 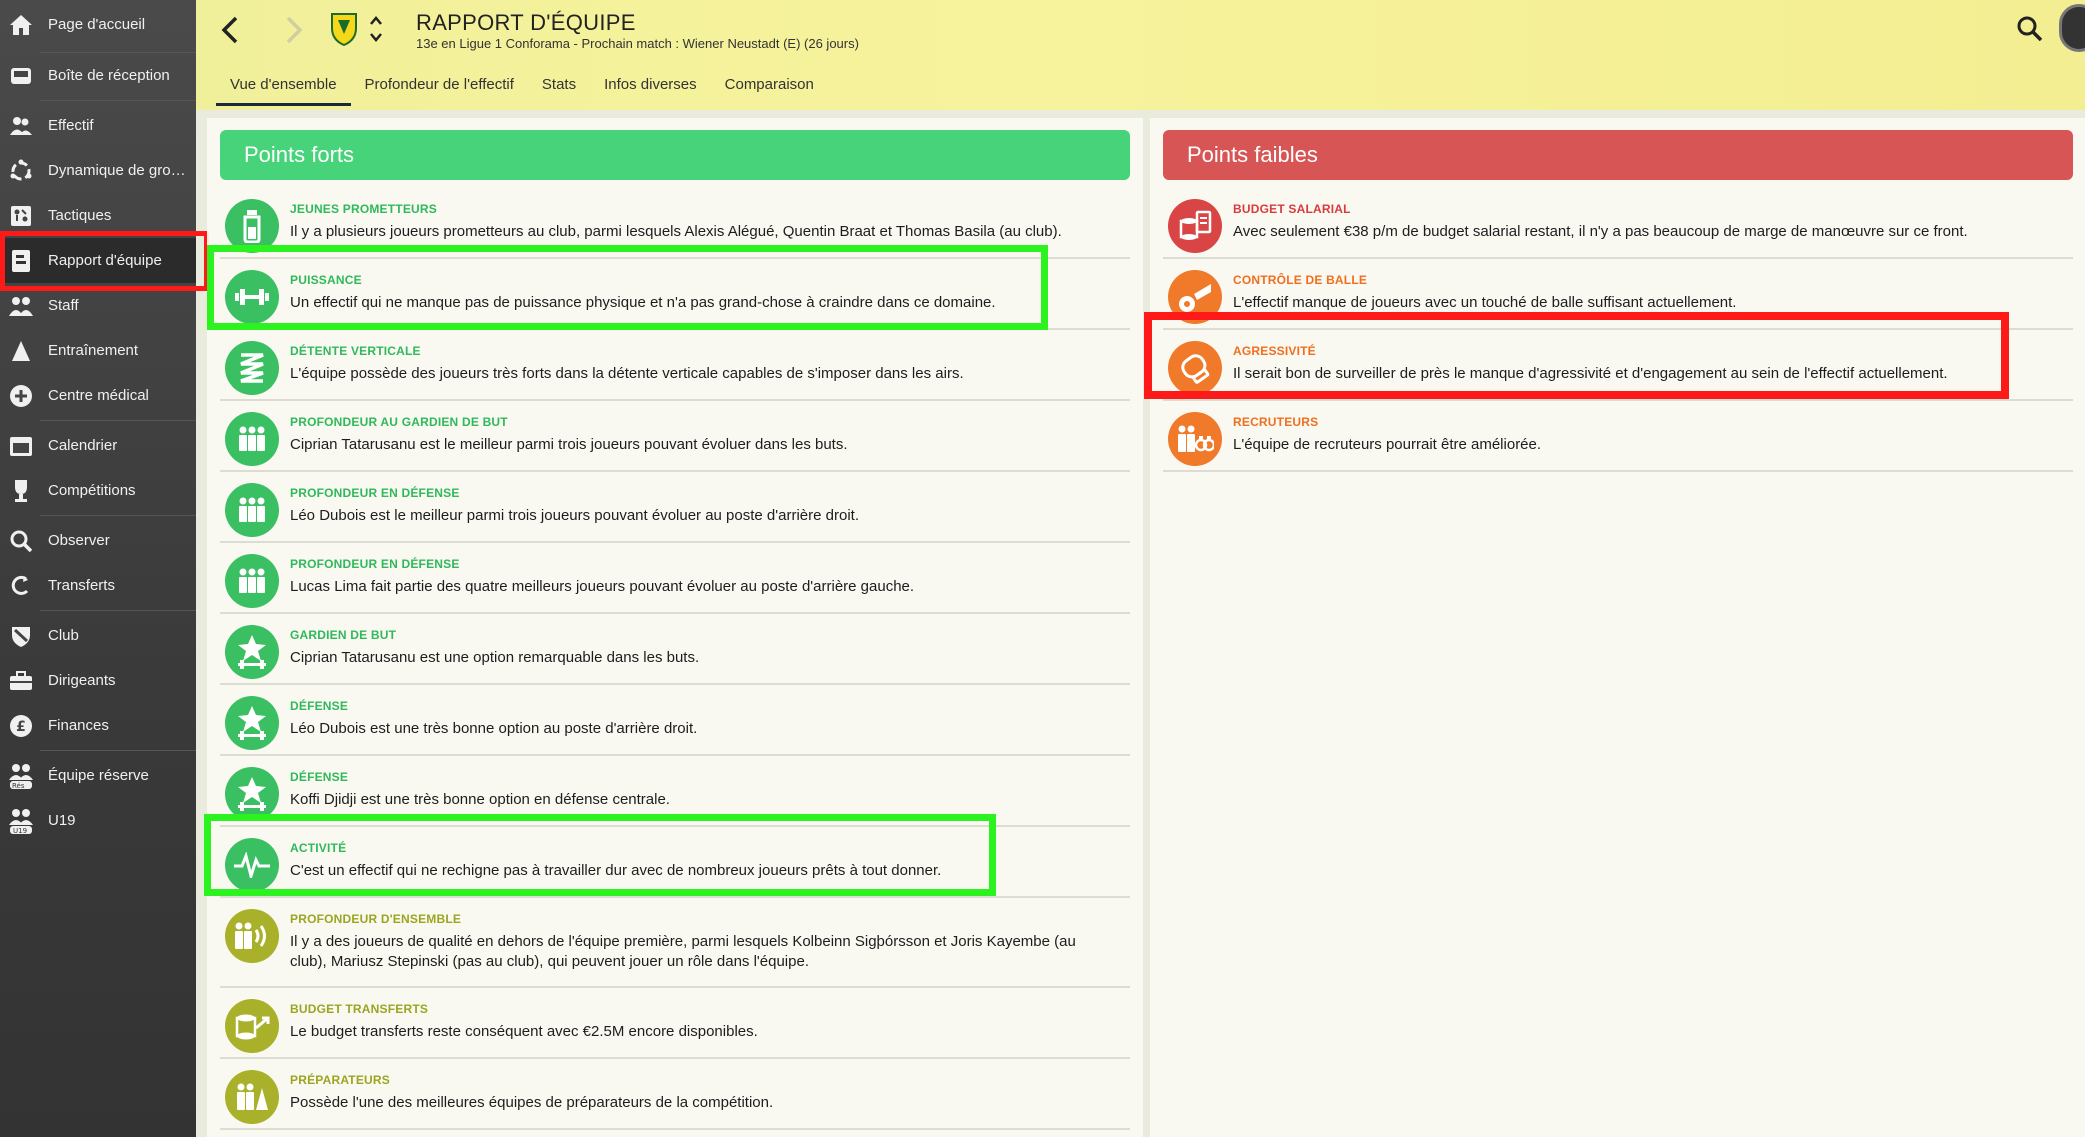 I want to click on trophy-icon, so click(x=21, y=491).